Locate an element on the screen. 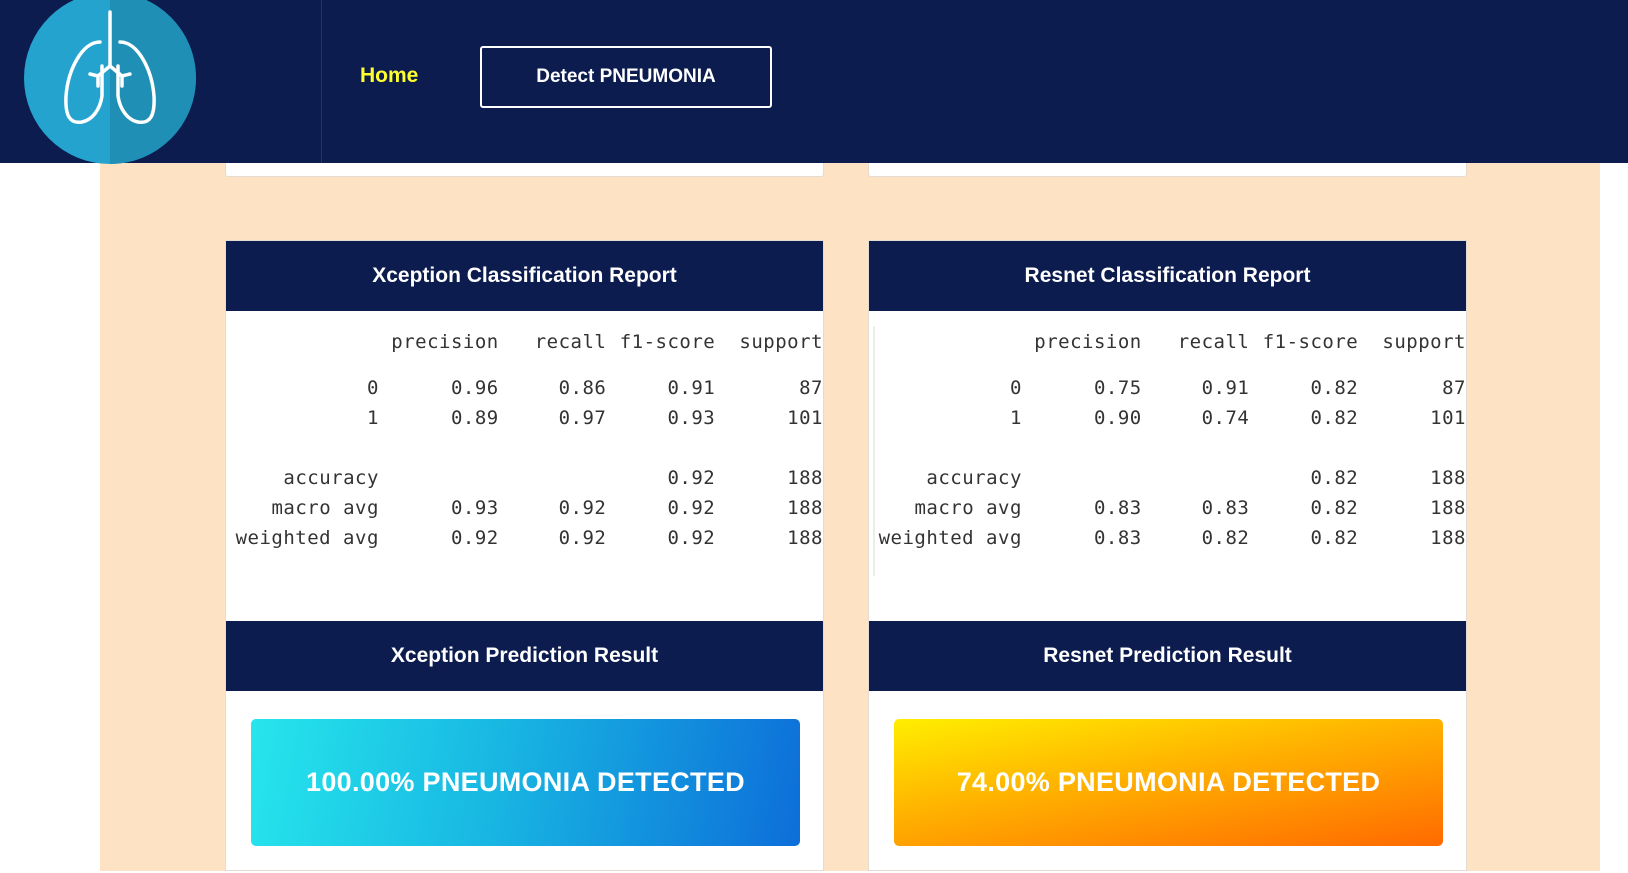 The width and height of the screenshot is (1628, 873). table-row: 0 0.96 0.86 0.91 87 is located at coordinates (594, 388).